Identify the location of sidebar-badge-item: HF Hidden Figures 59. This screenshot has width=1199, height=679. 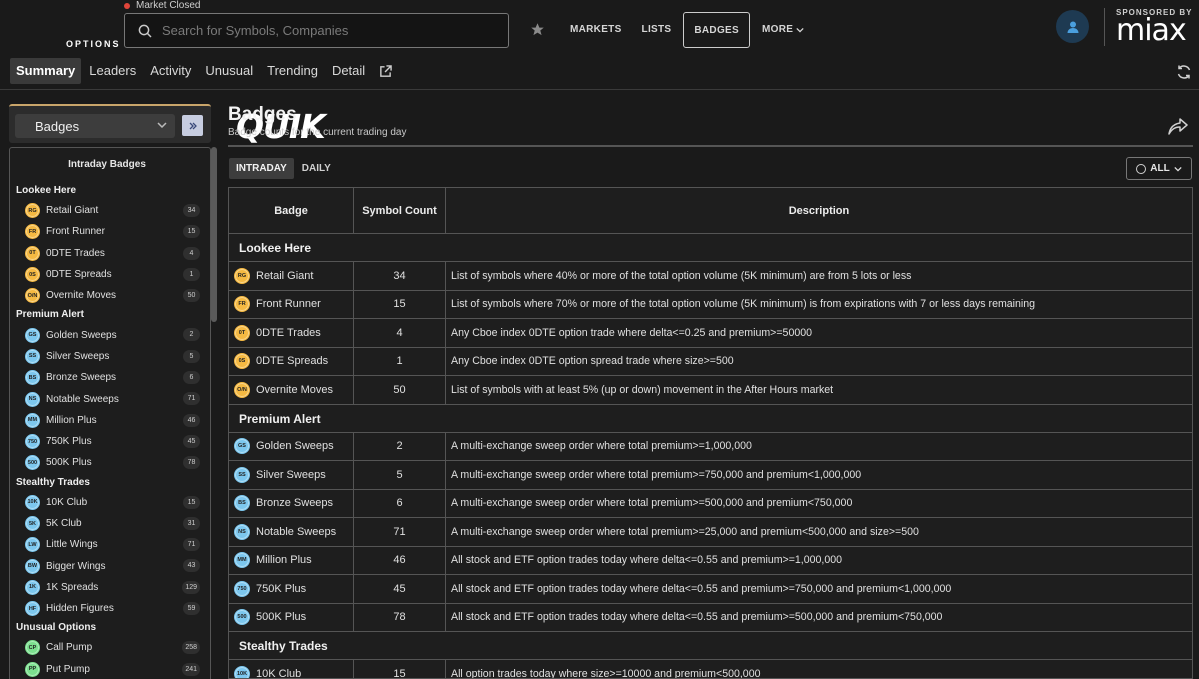
(108, 608).